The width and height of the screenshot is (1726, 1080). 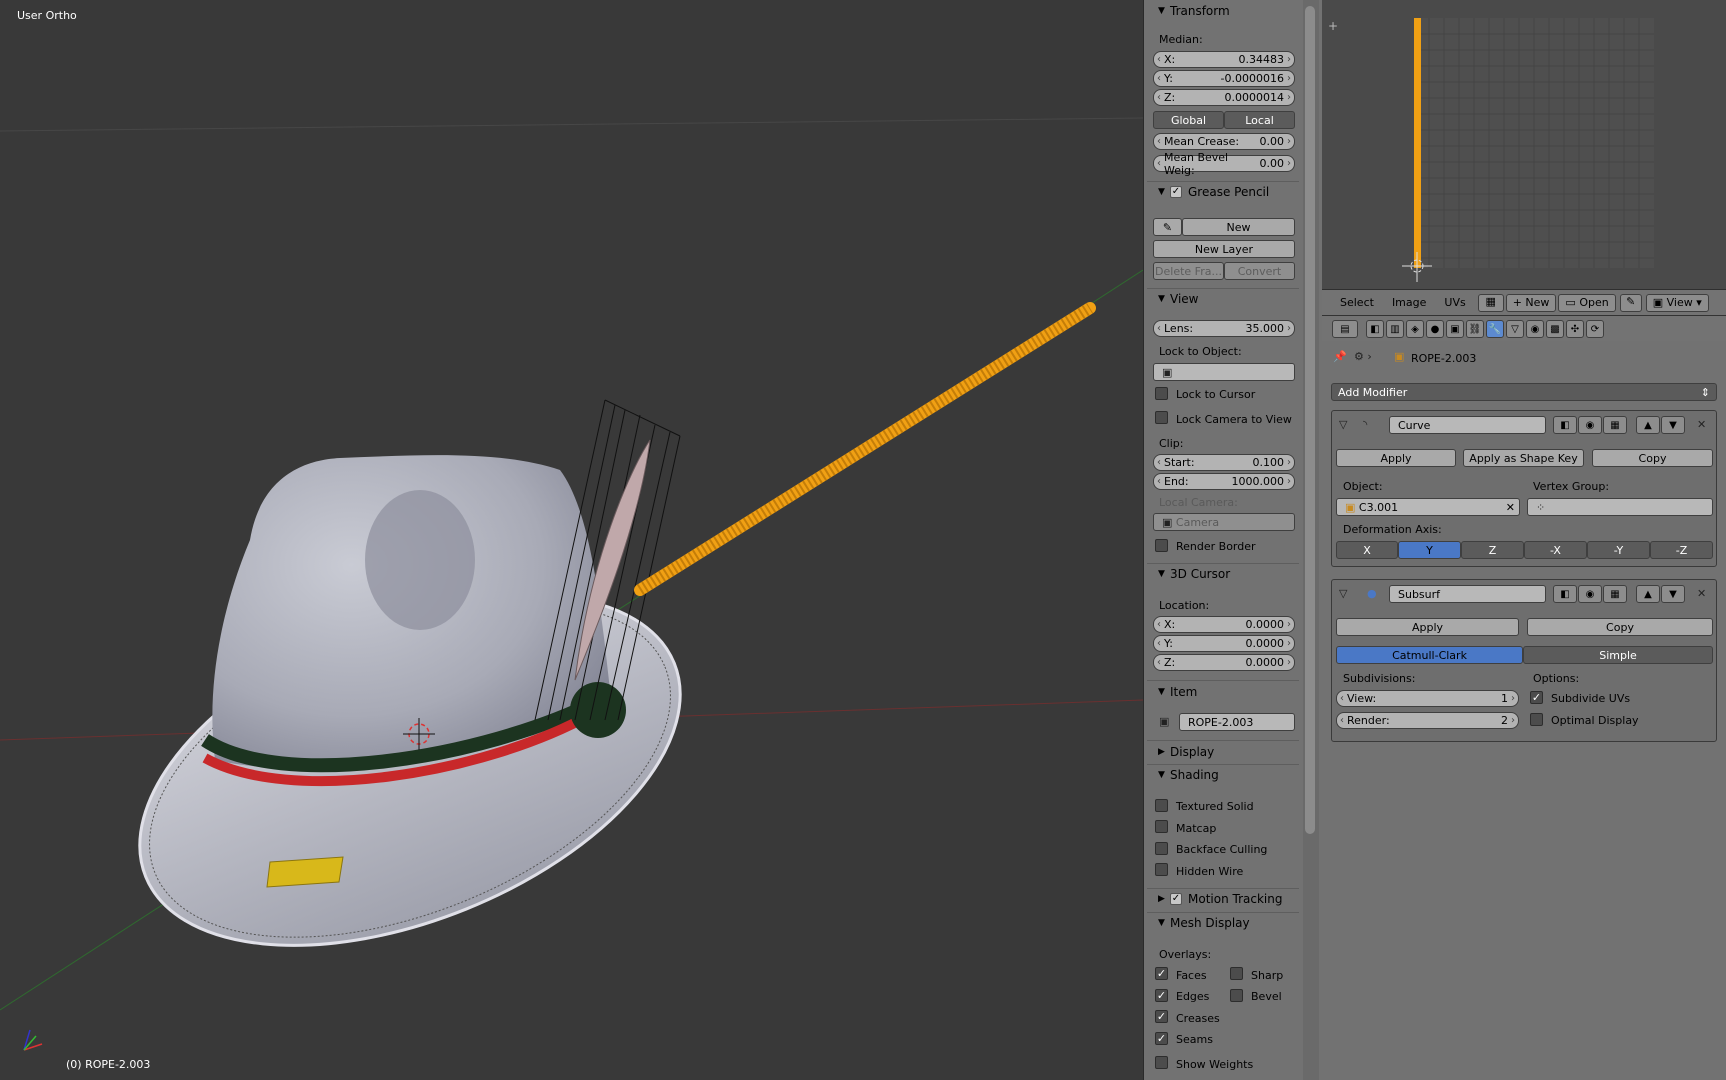 What do you see at coordinates (1259, 120) in the screenshot?
I see `local-toggle: Local` at bounding box center [1259, 120].